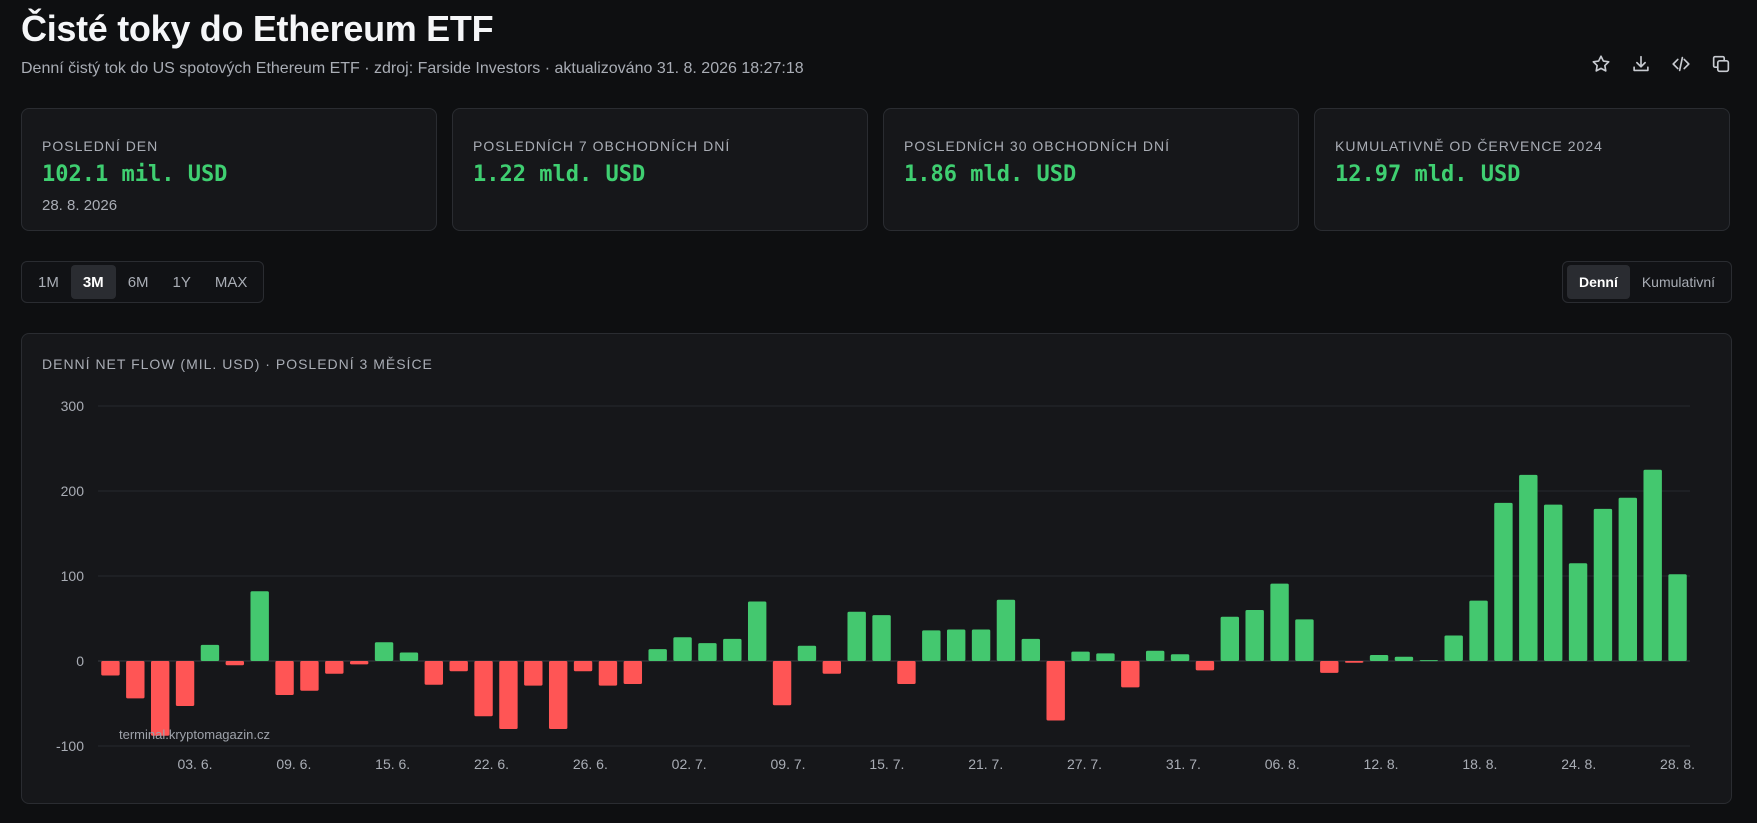 This screenshot has height=823, width=1757. Describe the element at coordinates (1578, 764) in the screenshot. I see `x-tick-label: 24. 8.` at that location.